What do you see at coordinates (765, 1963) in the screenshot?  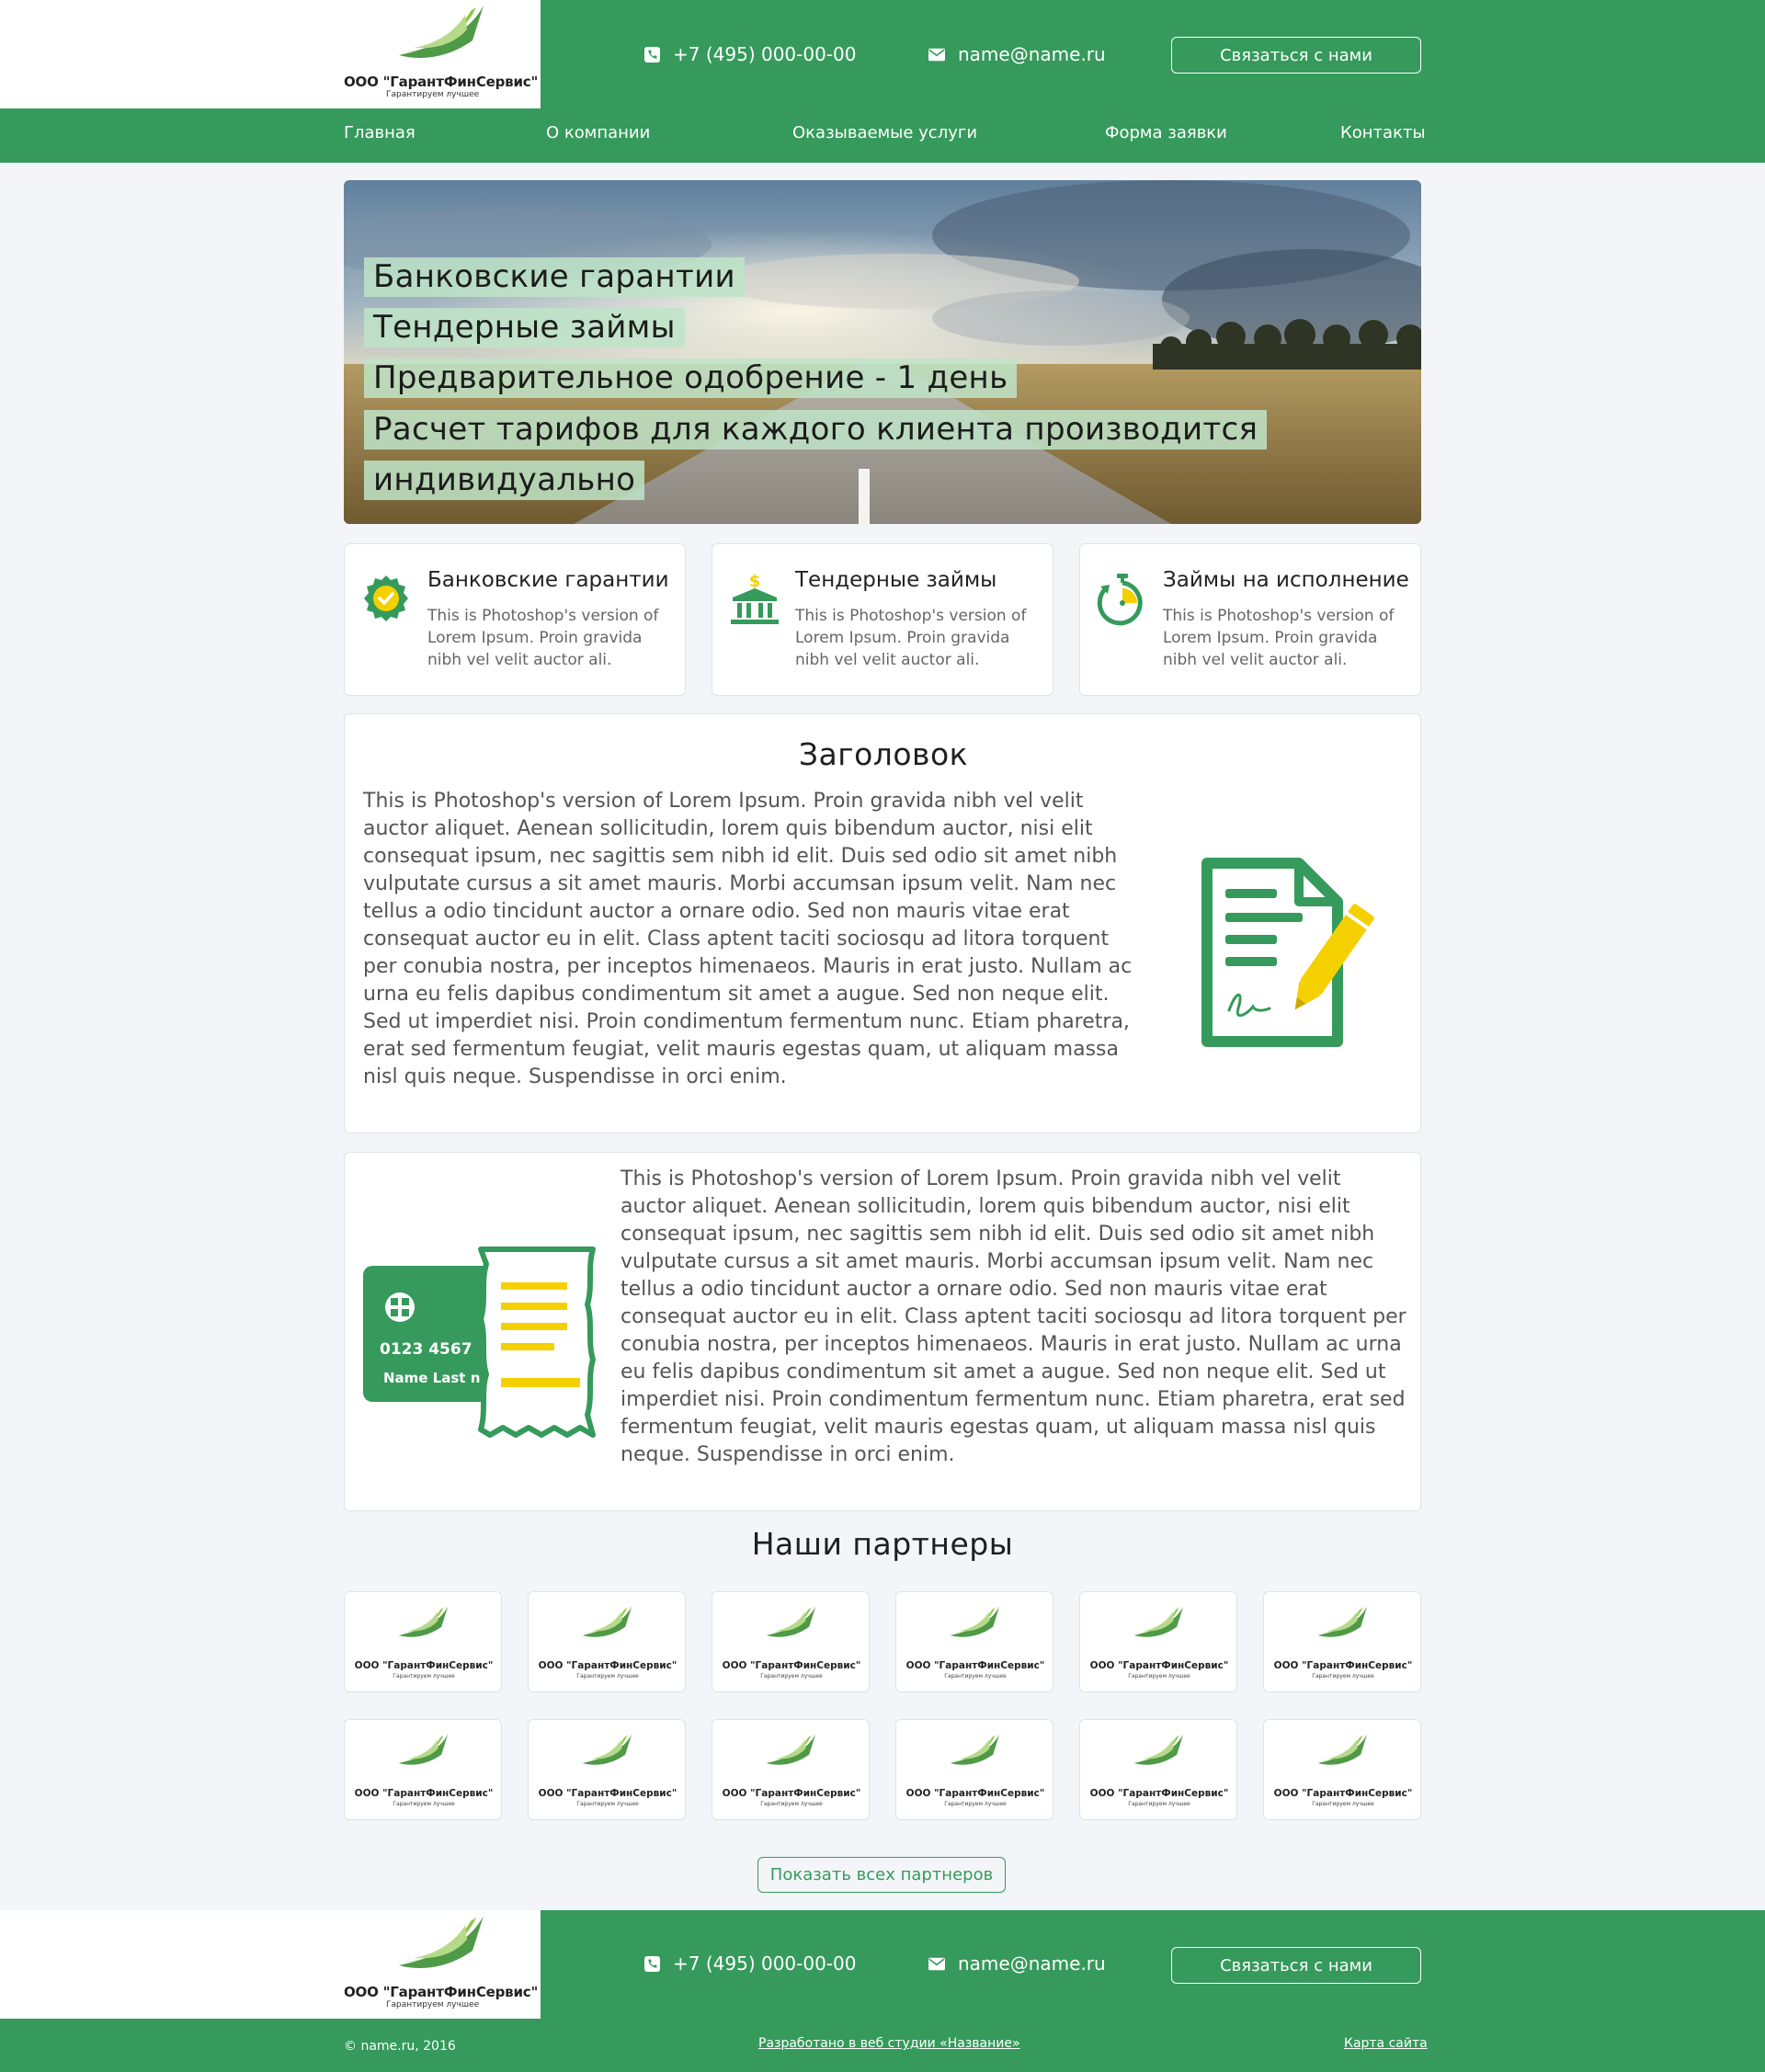 I see `footer-phone-text: +7 (495) 000-00-00` at bounding box center [765, 1963].